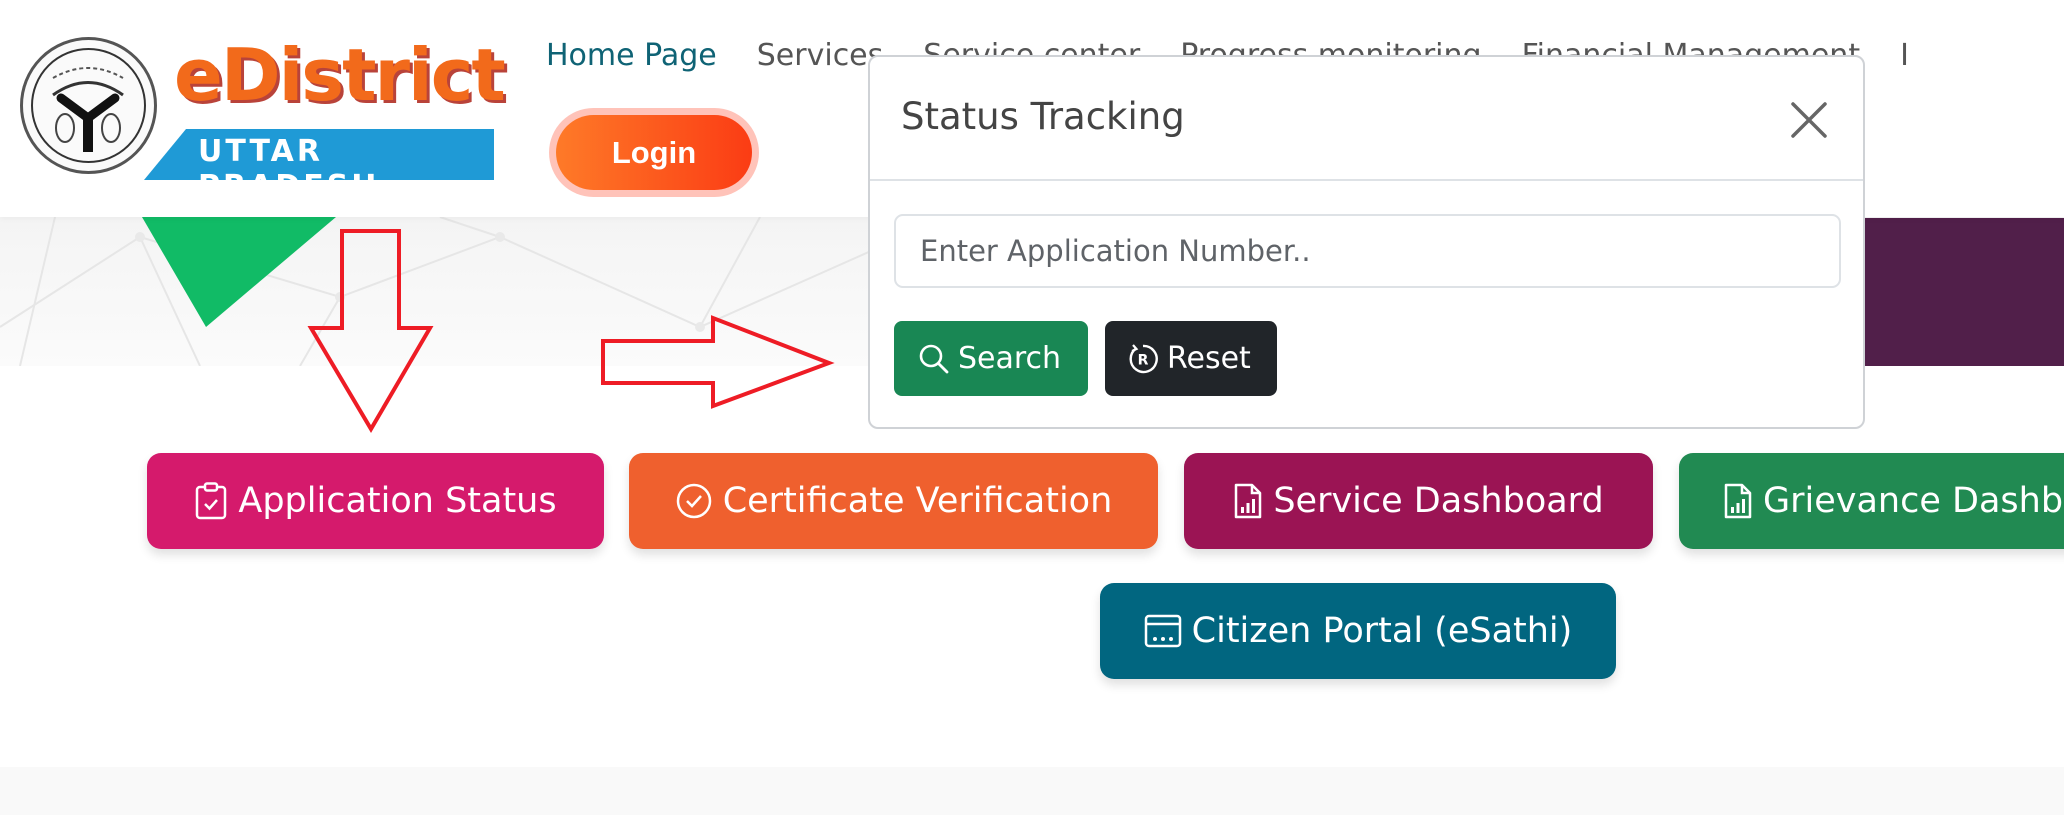  I want to click on citizen-portal-button: Citizen Portal (eSathi), so click(1358, 631).